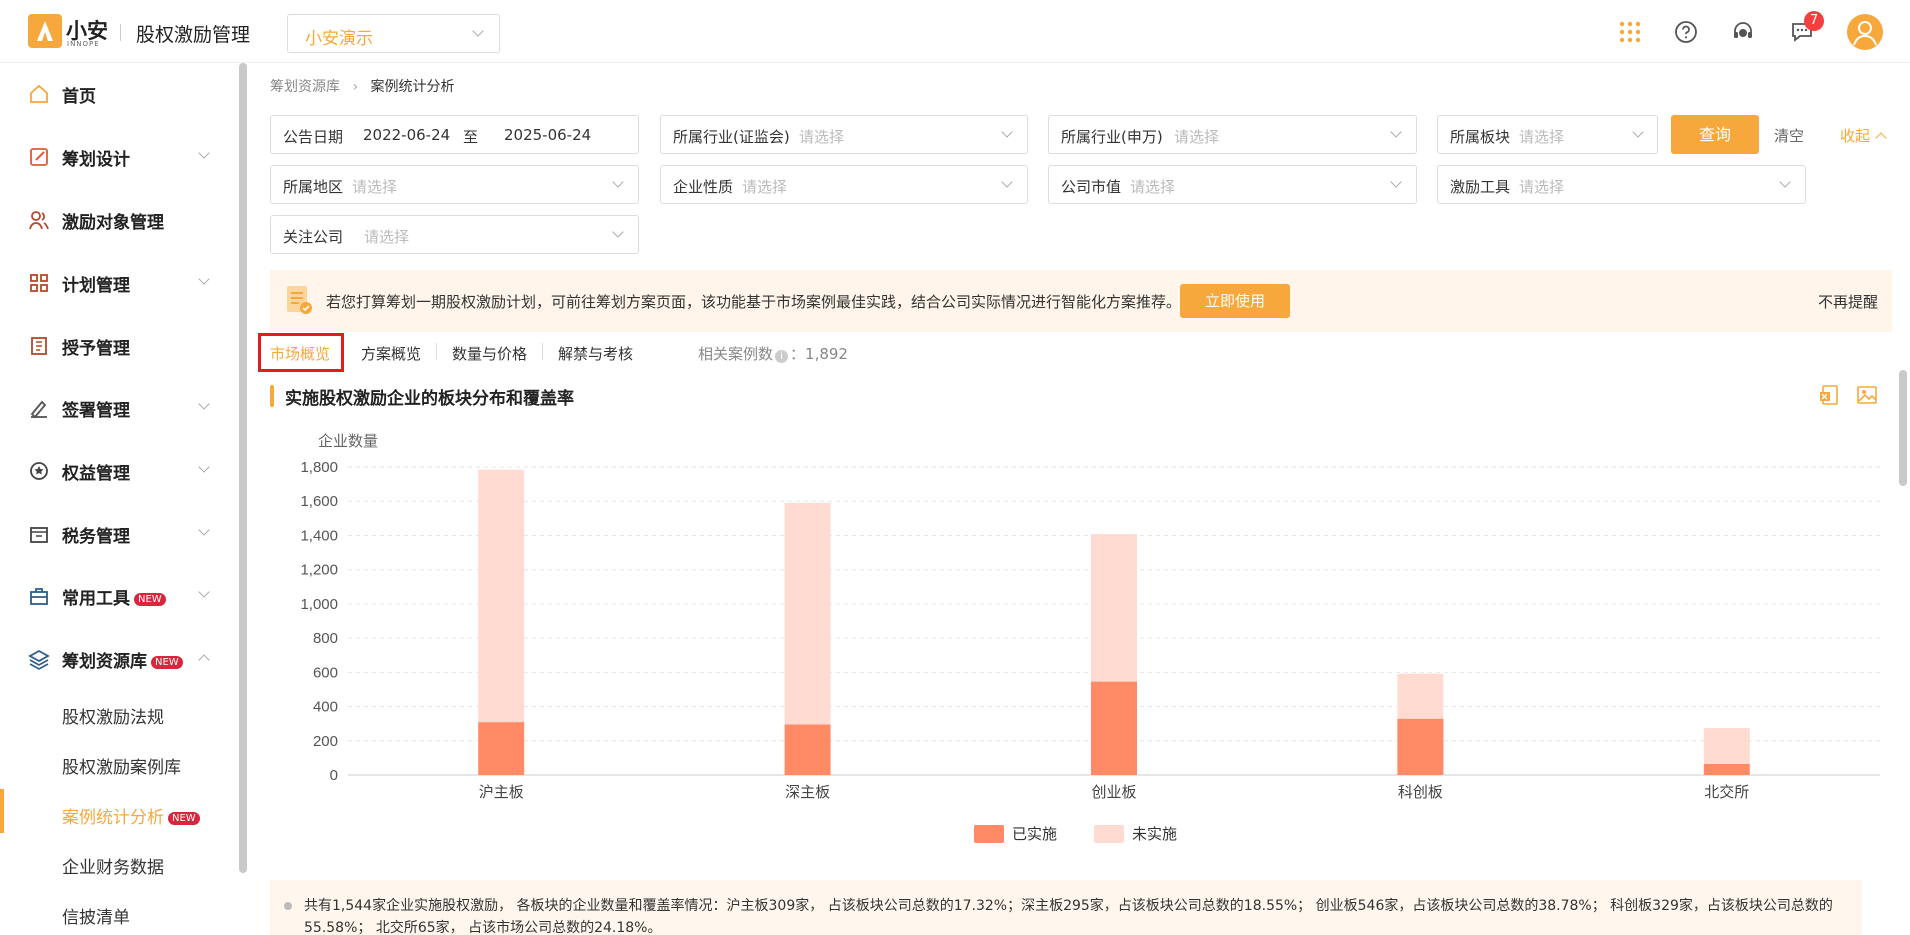 The height and width of the screenshot is (935, 1910). Describe the element at coordinates (454, 184) in the screenshot. I see `region-select: 所属地区 请选择` at that location.